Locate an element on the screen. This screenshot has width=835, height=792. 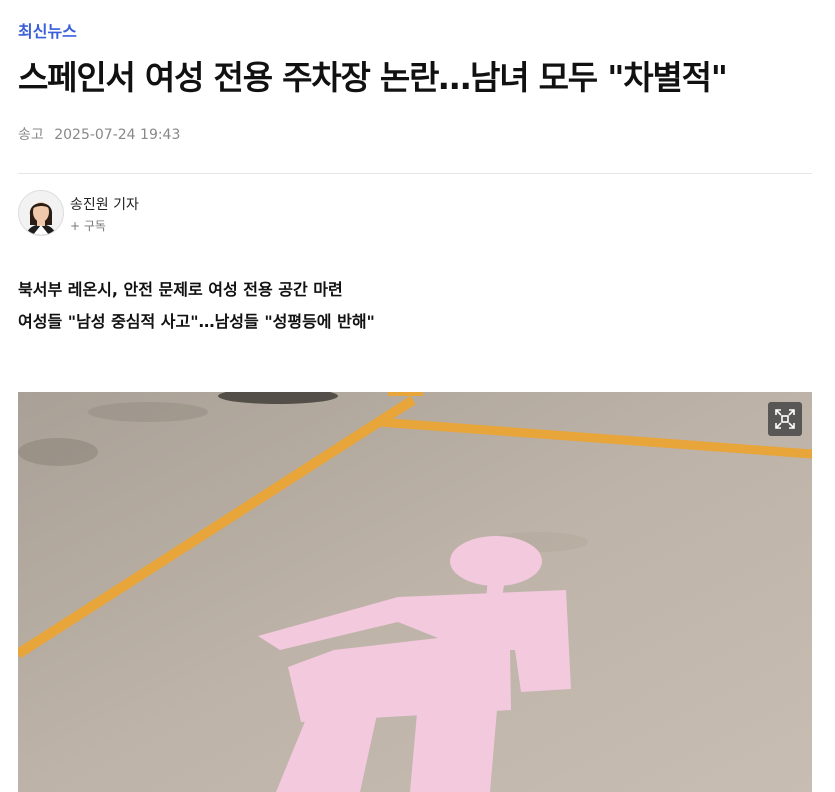
section-category-link: 최신뉴스 is located at coordinates (47, 30).